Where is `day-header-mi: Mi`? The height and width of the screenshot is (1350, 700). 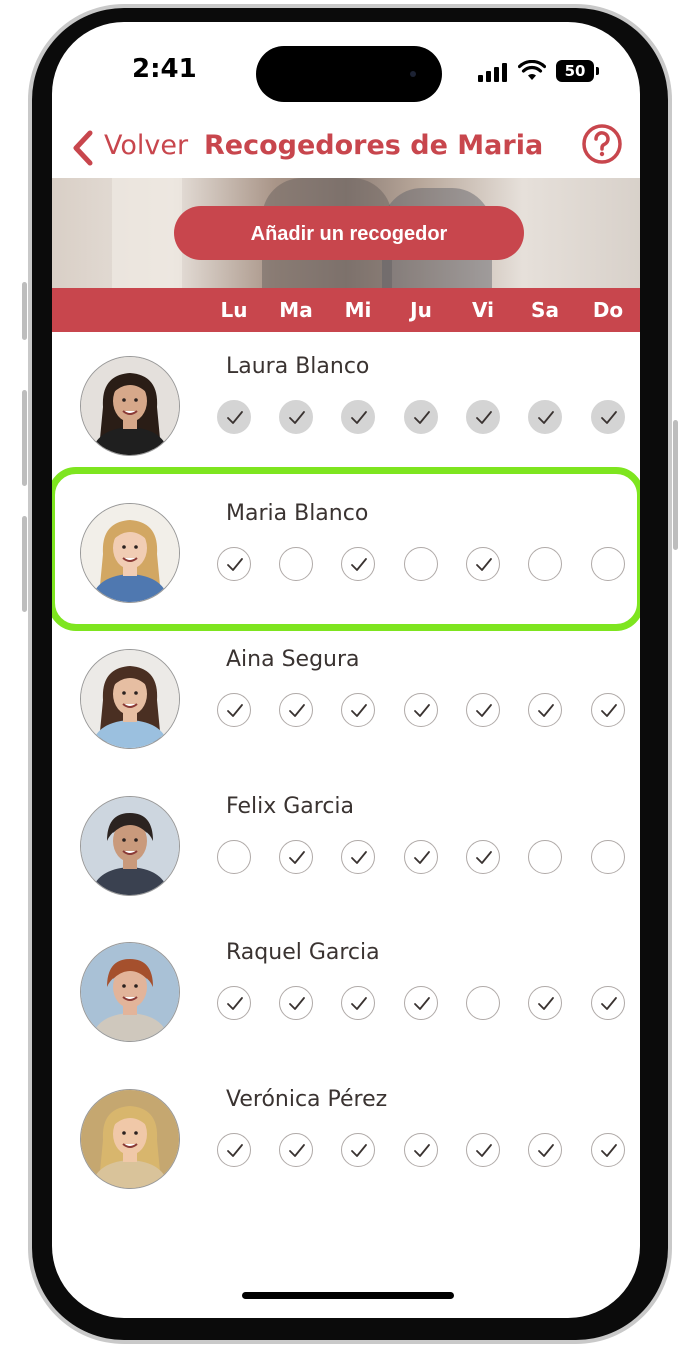
day-header-mi: Mi is located at coordinates (358, 310).